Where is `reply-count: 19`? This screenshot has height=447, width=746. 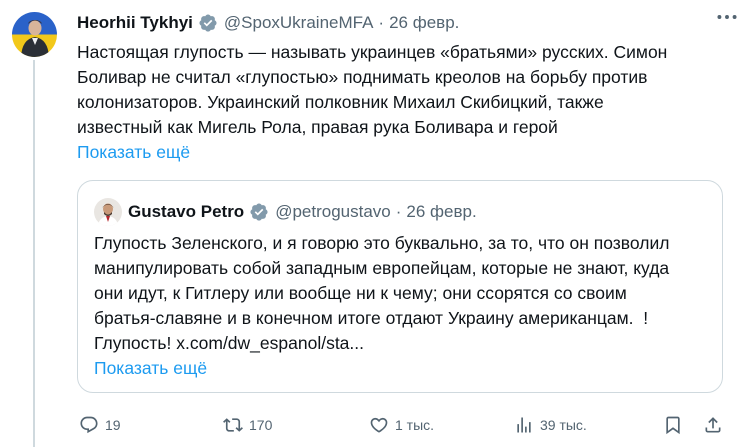 reply-count: 19 is located at coordinates (113, 425).